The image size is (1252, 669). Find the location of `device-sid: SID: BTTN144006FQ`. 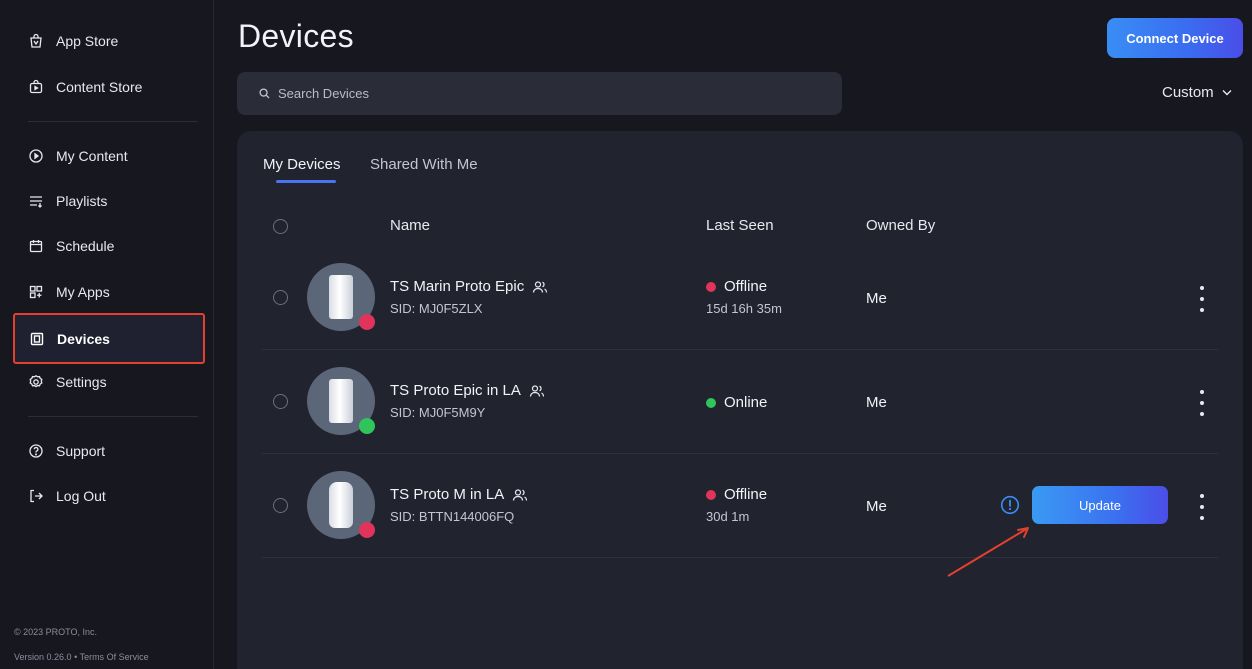

device-sid: SID: BTTN144006FQ is located at coordinates (452, 516).